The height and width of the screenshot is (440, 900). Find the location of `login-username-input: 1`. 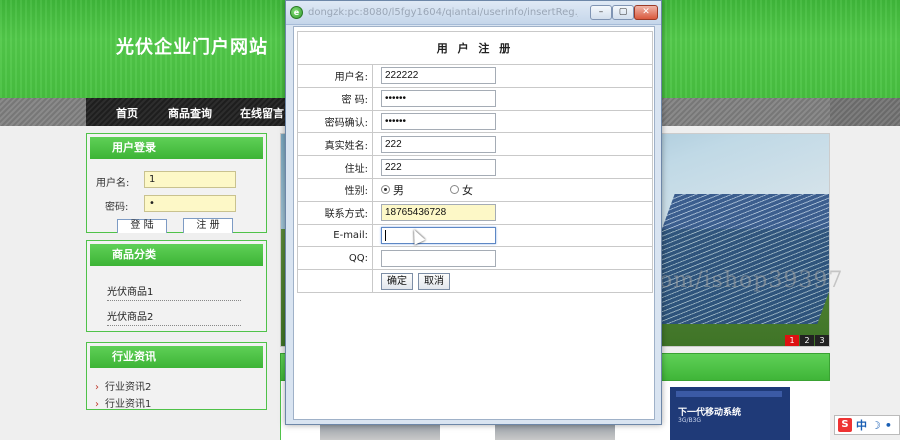

login-username-input: 1 is located at coordinates (190, 179).